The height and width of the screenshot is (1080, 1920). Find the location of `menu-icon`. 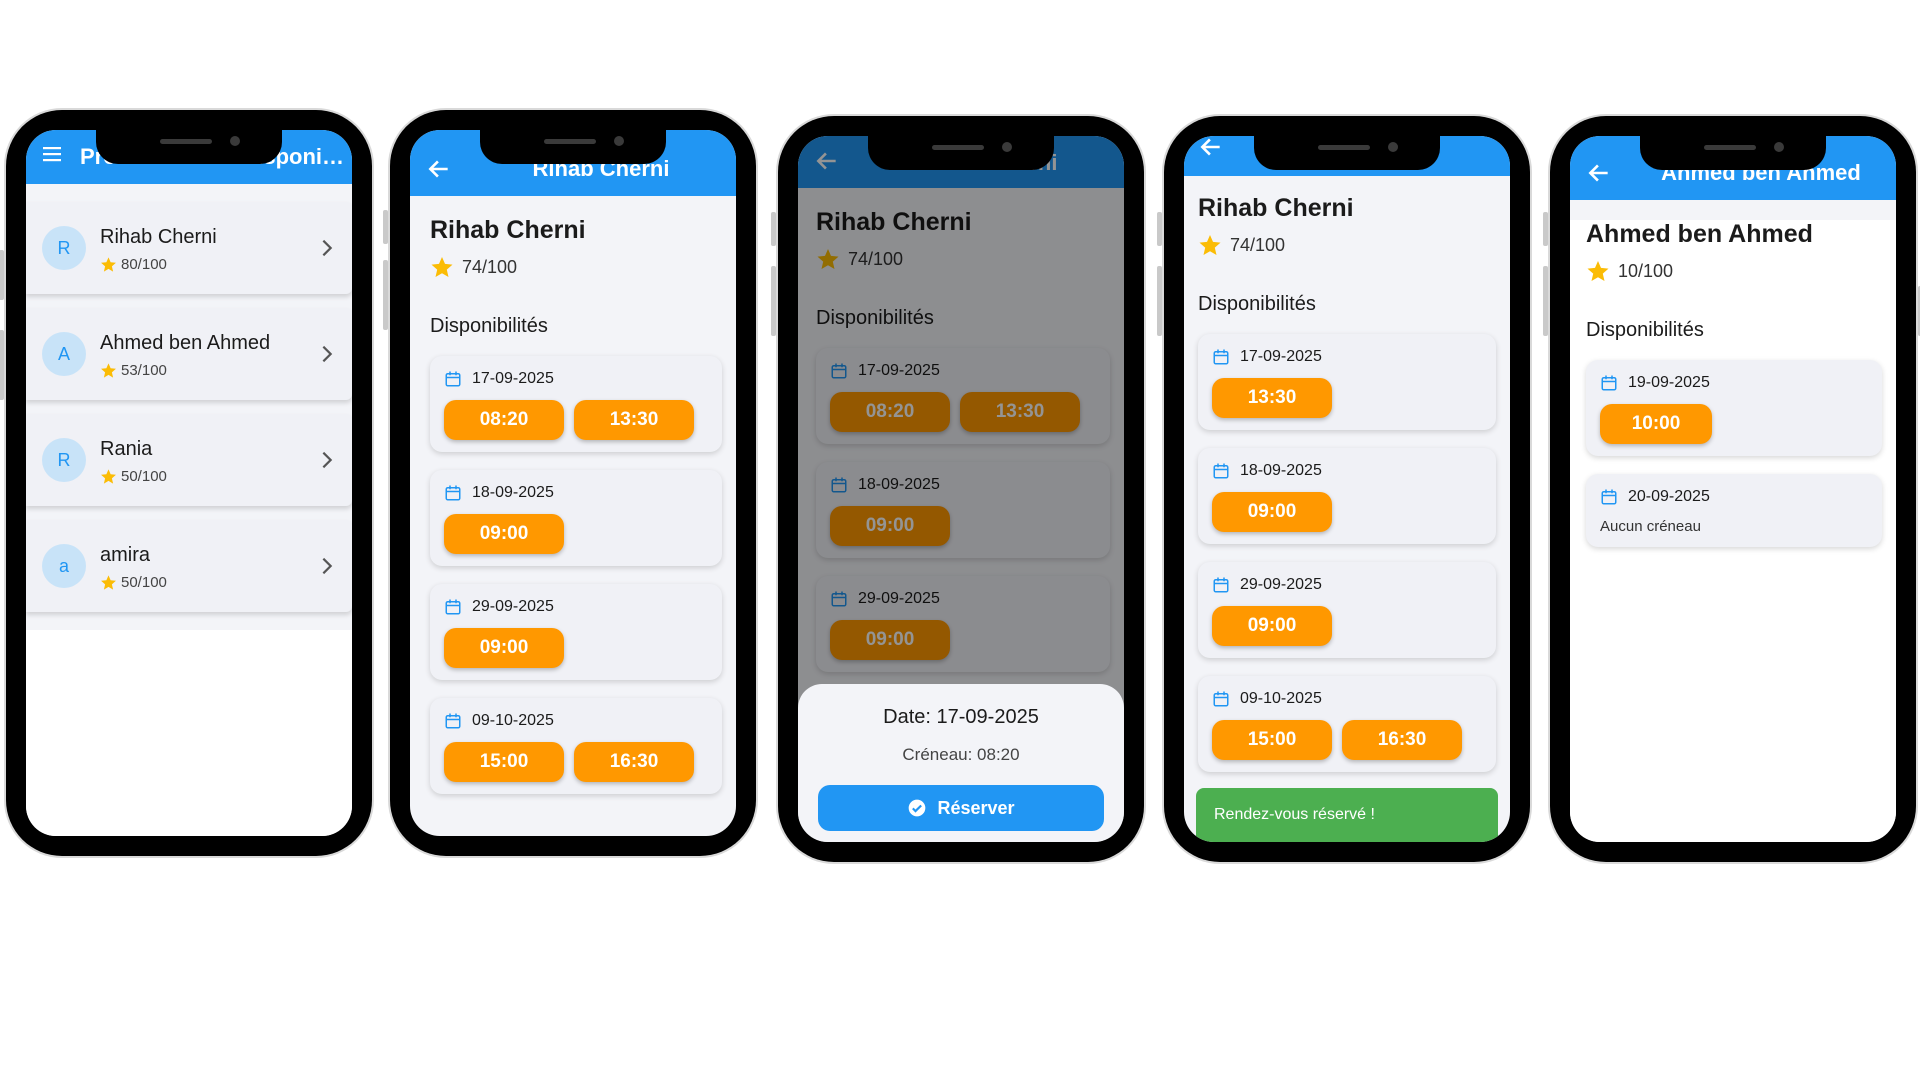

menu-icon is located at coordinates (52, 154).